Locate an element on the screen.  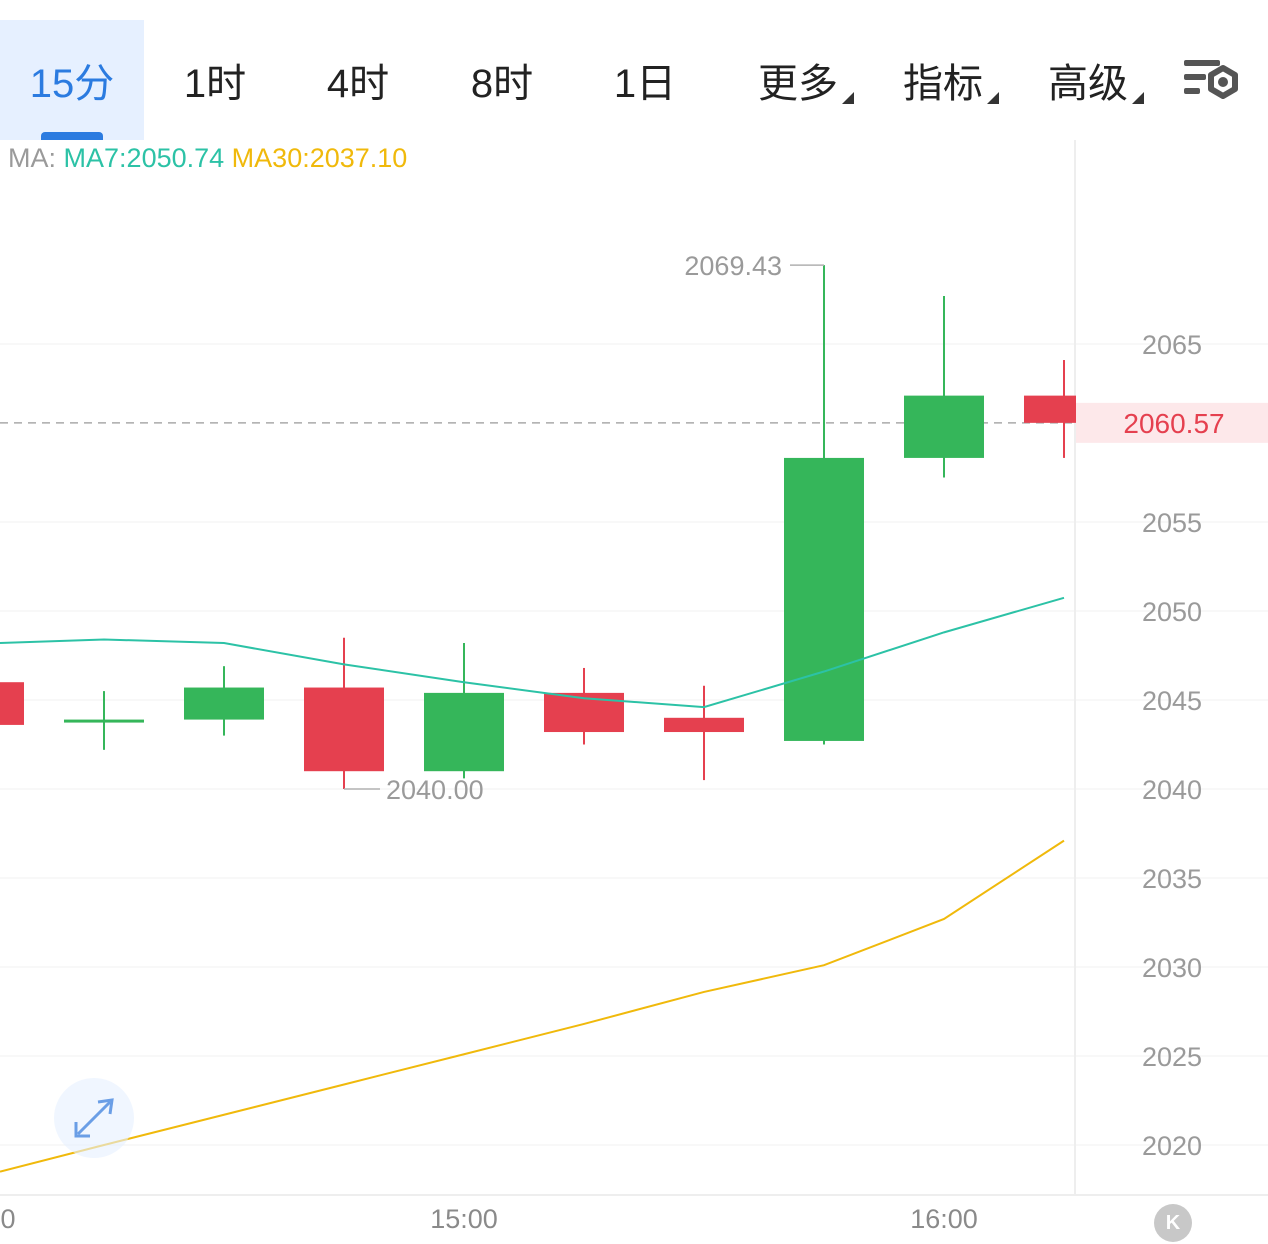
y-tick-label: 2065 is located at coordinates (1172, 345).